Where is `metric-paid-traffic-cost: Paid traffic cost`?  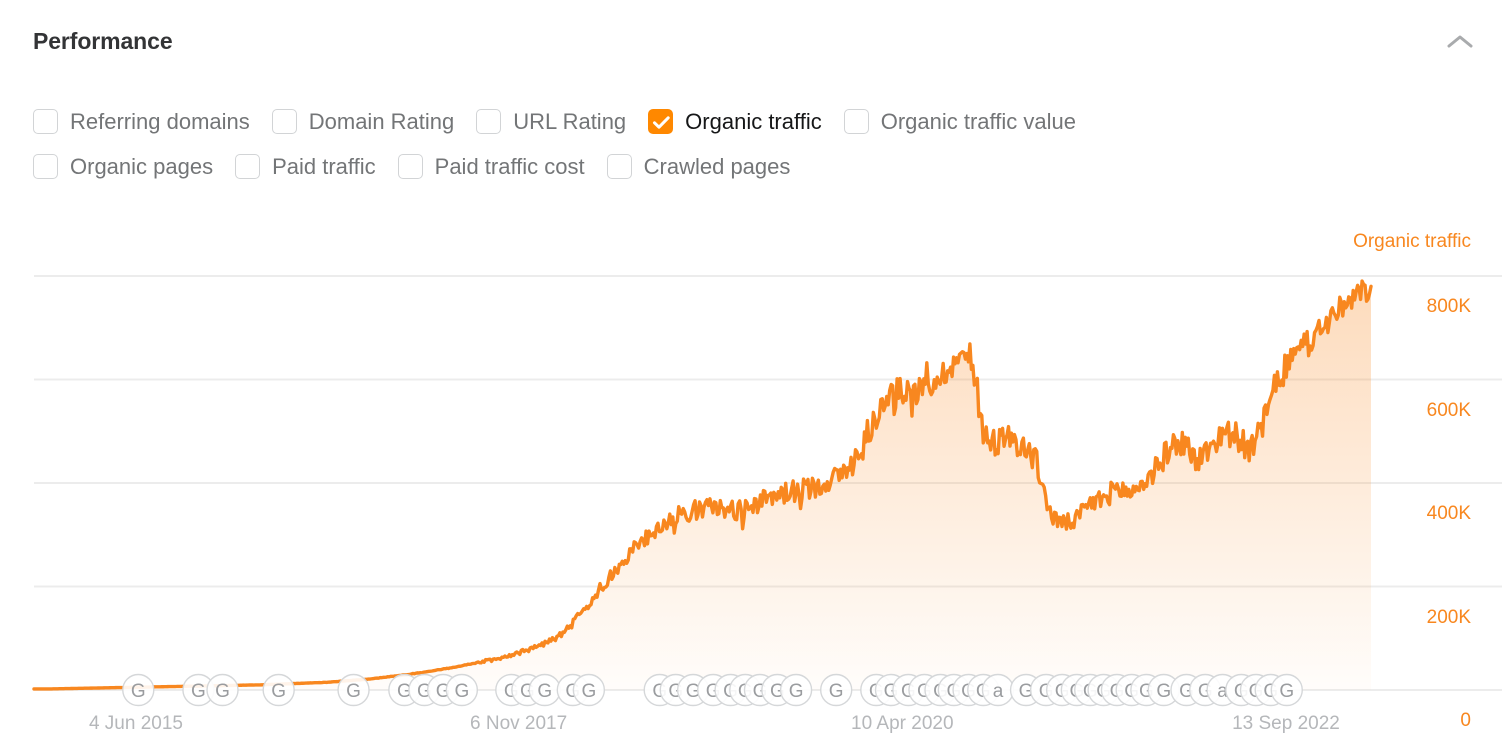 metric-paid-traffic-cost: Paid traffic cost is located at coordinates (491, 166).